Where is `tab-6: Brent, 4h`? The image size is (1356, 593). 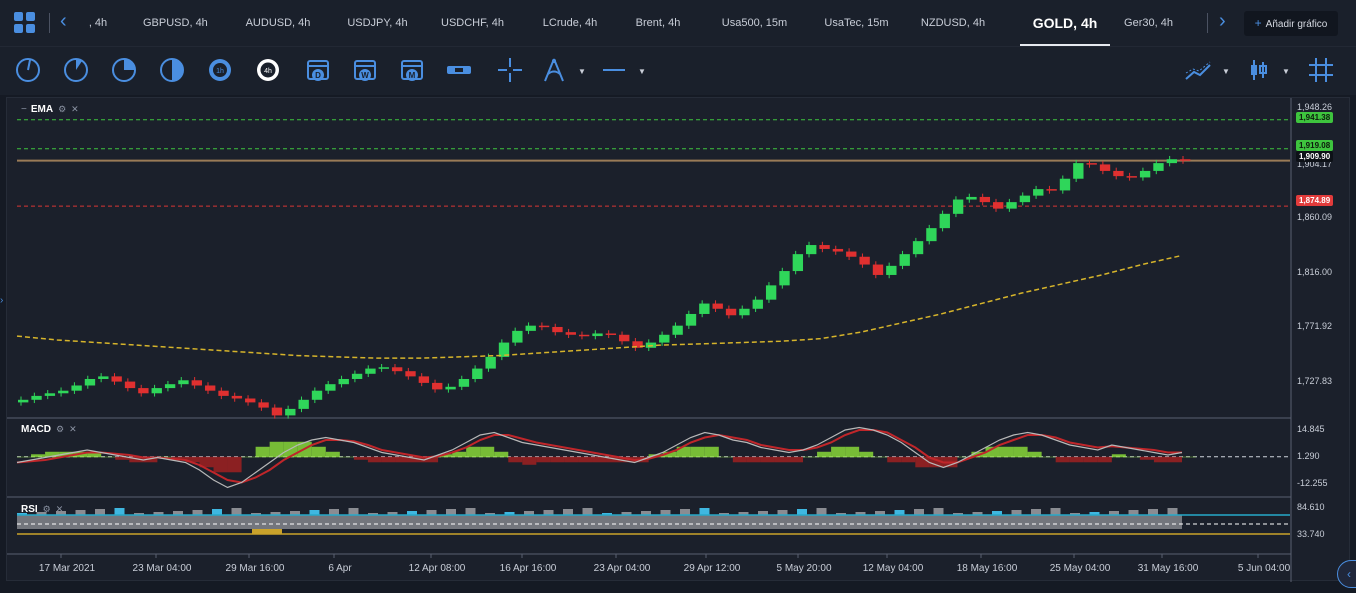
tab-6: Brent, 4h is located at coordinates (658, 23).